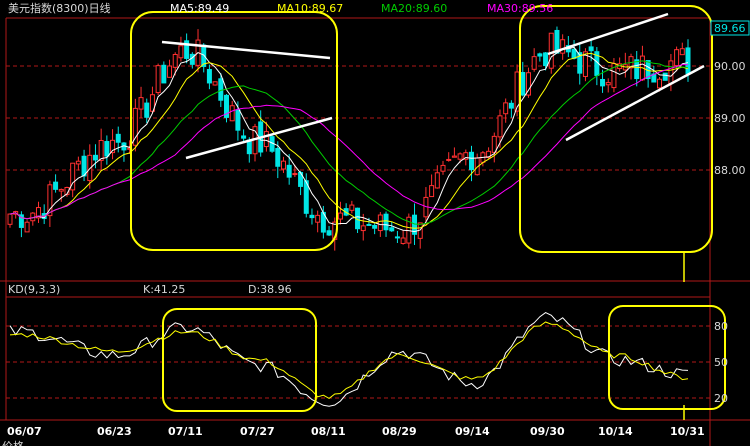  What do you see at coordinates (59, 8) in the screenshot?
I see `instrument-title: 美元指数(8300)日线` at bounding box center [59, 8].